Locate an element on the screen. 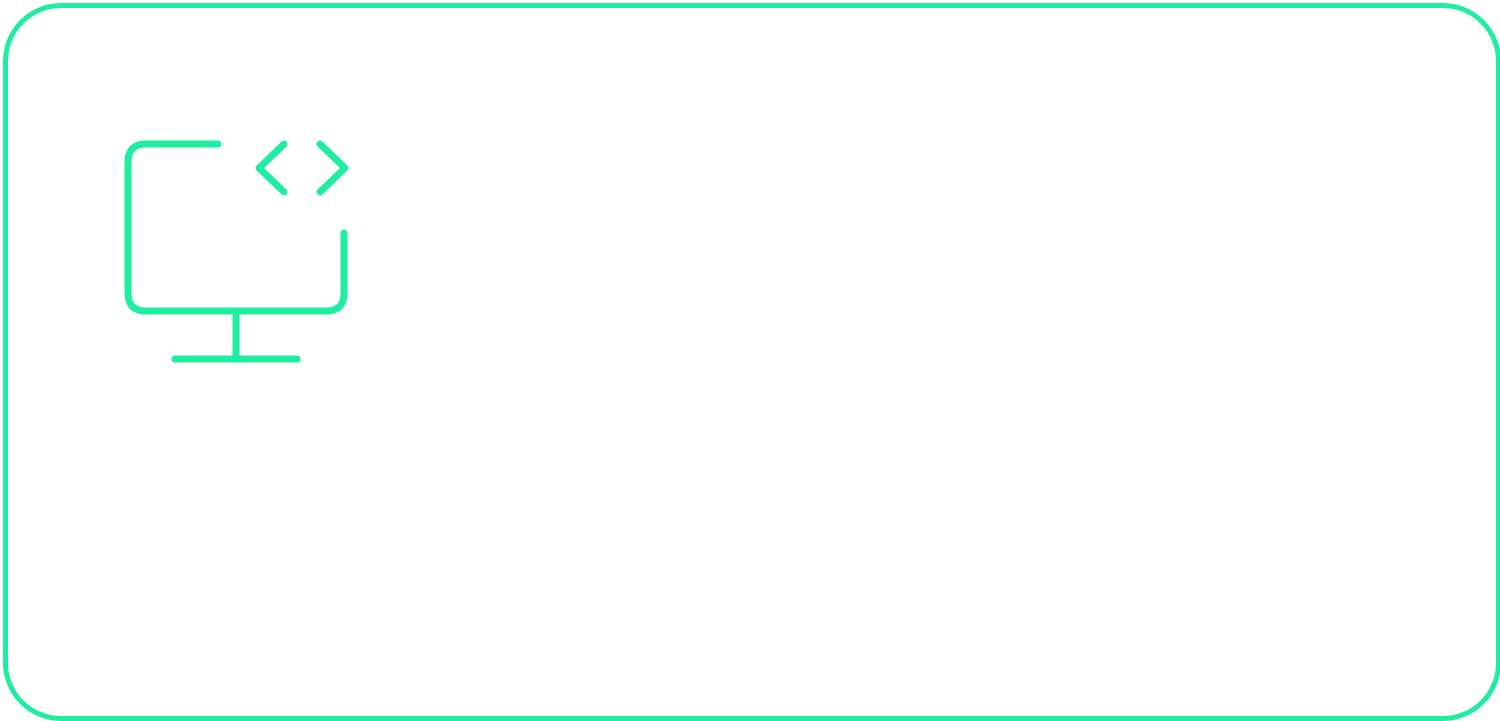 Image resolution: width=1500 pixels, height=721 pixels. chevron-left-icon is located at coordinates (271, 168).